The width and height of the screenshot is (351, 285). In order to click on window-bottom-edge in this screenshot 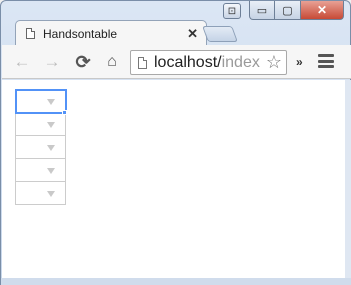, I will do `click(176, 281)`.